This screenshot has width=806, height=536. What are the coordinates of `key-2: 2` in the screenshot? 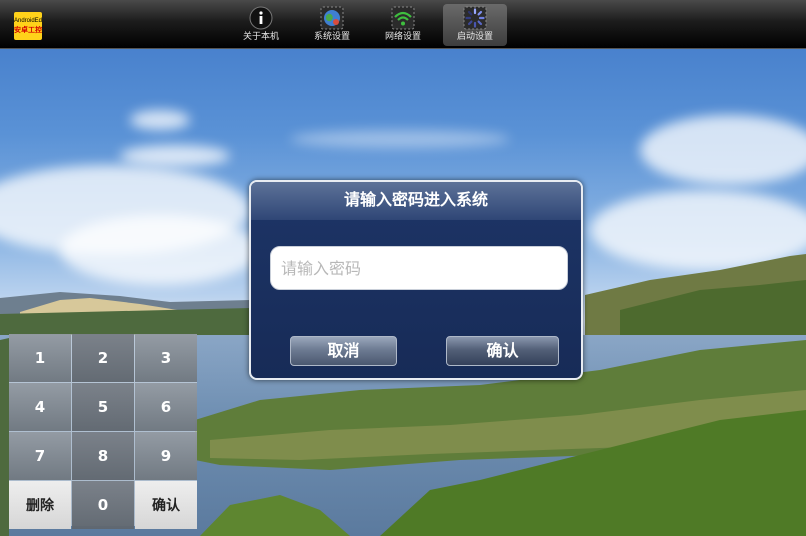 It's located at (103, 358).